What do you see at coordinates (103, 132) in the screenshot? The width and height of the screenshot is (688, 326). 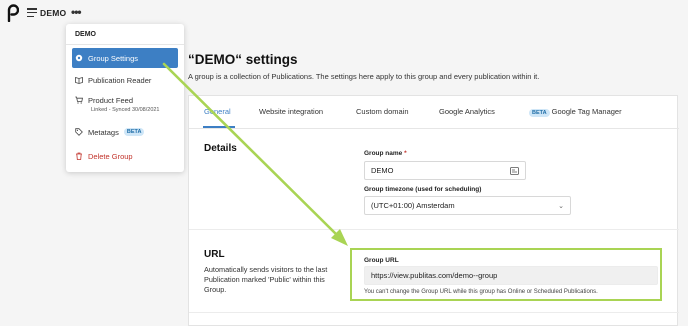 I see `menu-item-label: Metatags` at bounding box center [103, 132].